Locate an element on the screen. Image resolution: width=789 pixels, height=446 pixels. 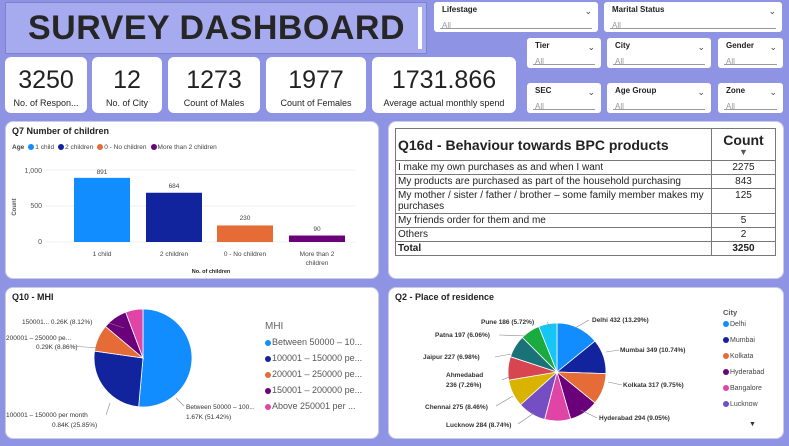
age-group-slicer: Age Group ⌄ All is located at coordinates (659, 98).